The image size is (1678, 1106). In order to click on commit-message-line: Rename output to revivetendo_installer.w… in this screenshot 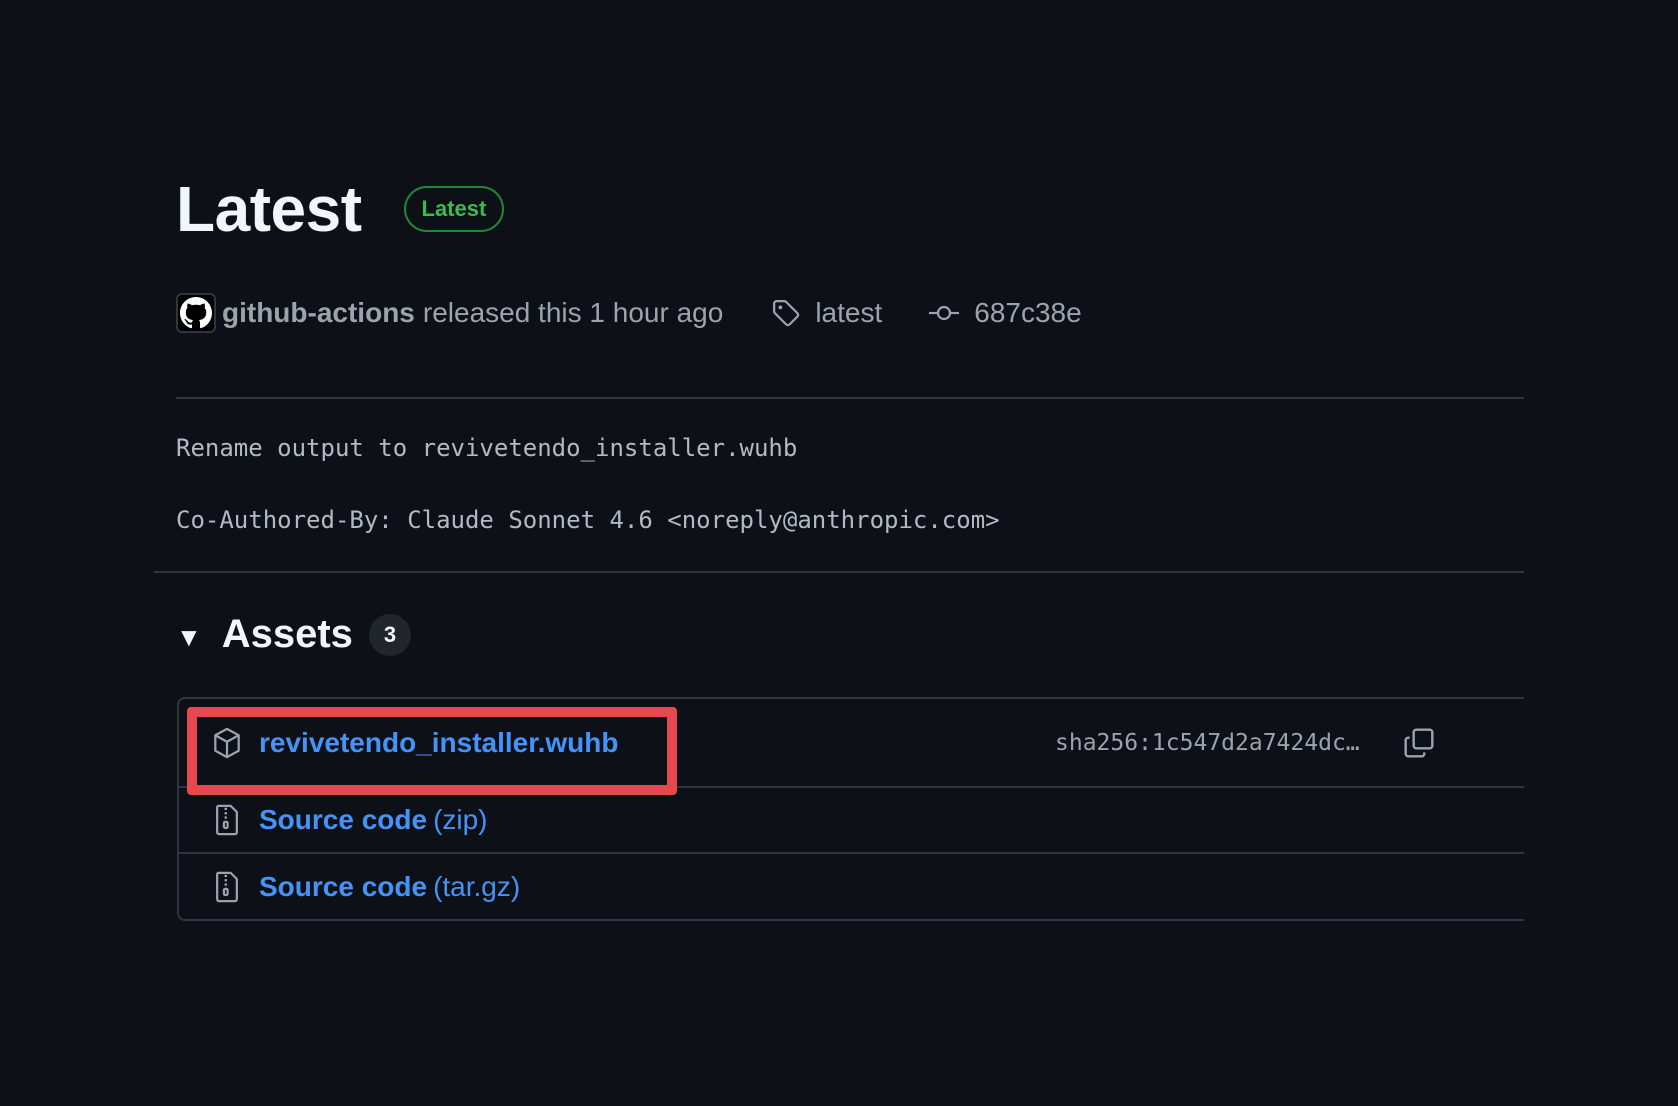, I will do `click(487, 448)`.